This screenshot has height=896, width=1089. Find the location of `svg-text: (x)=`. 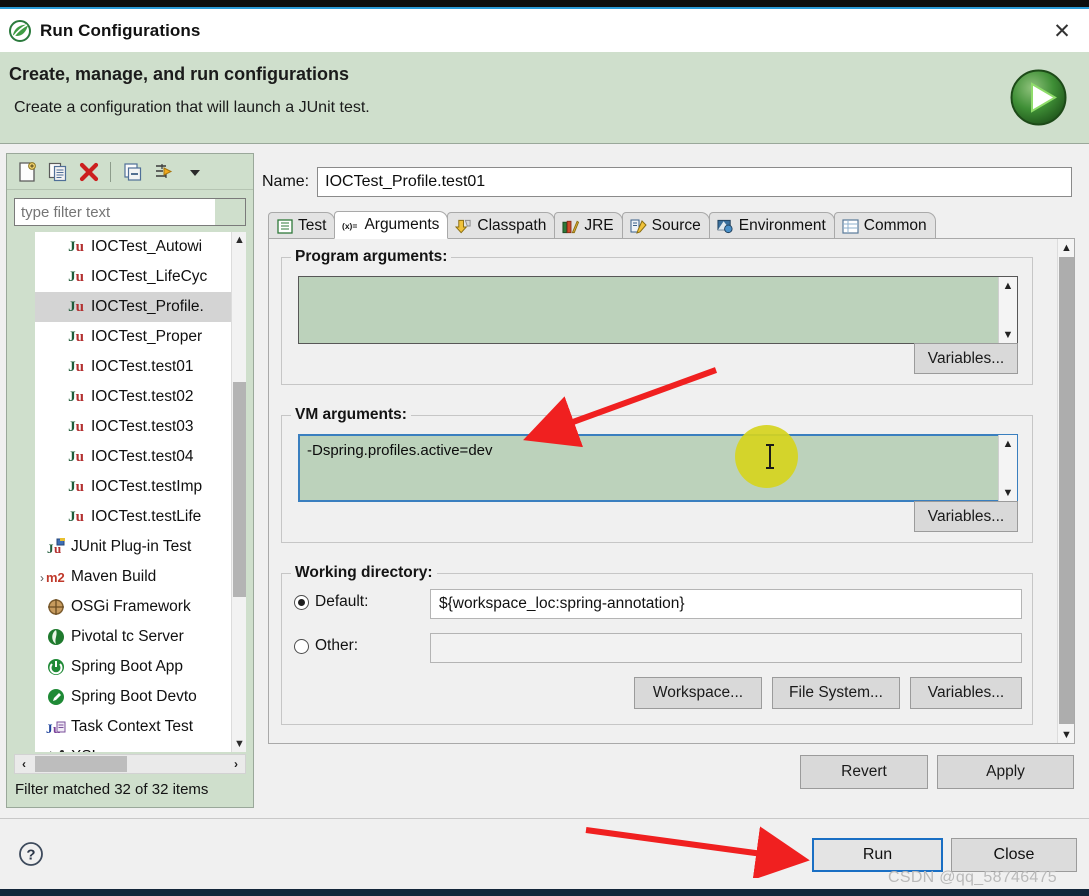

svg-text: (x)= is located at coordinates (349, 225).